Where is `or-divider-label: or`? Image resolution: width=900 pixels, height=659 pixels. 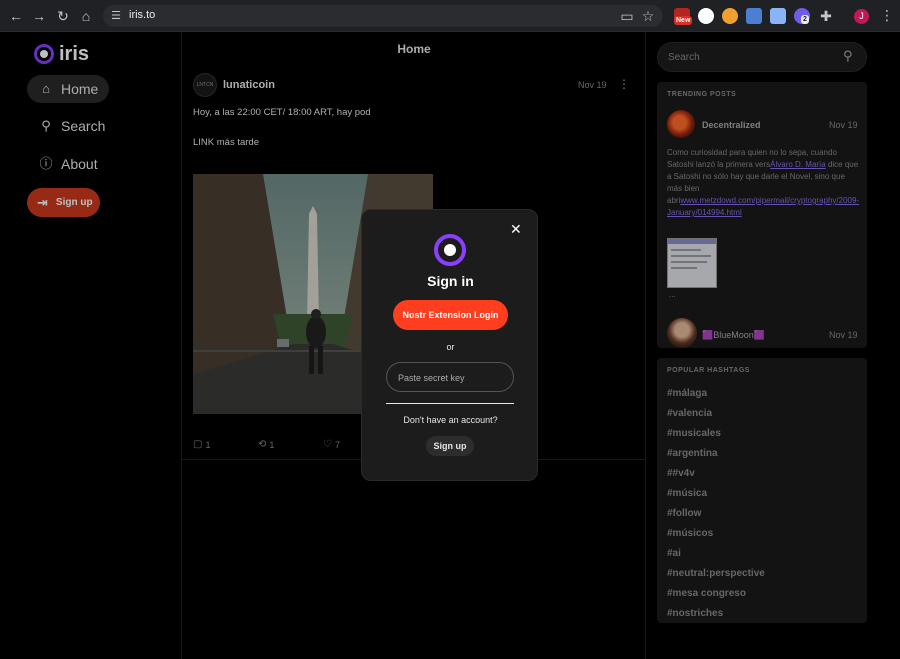
or-divider-label: or is located at coordinates (450, 347).